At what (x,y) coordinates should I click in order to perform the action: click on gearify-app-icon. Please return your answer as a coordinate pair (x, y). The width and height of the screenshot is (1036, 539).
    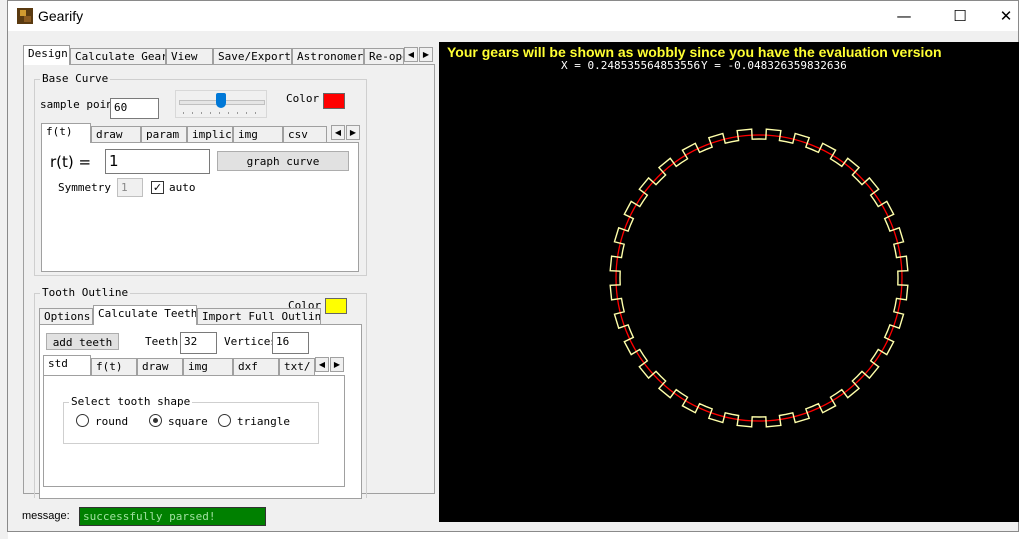
    Looking at the image, I should click on (25, 16).